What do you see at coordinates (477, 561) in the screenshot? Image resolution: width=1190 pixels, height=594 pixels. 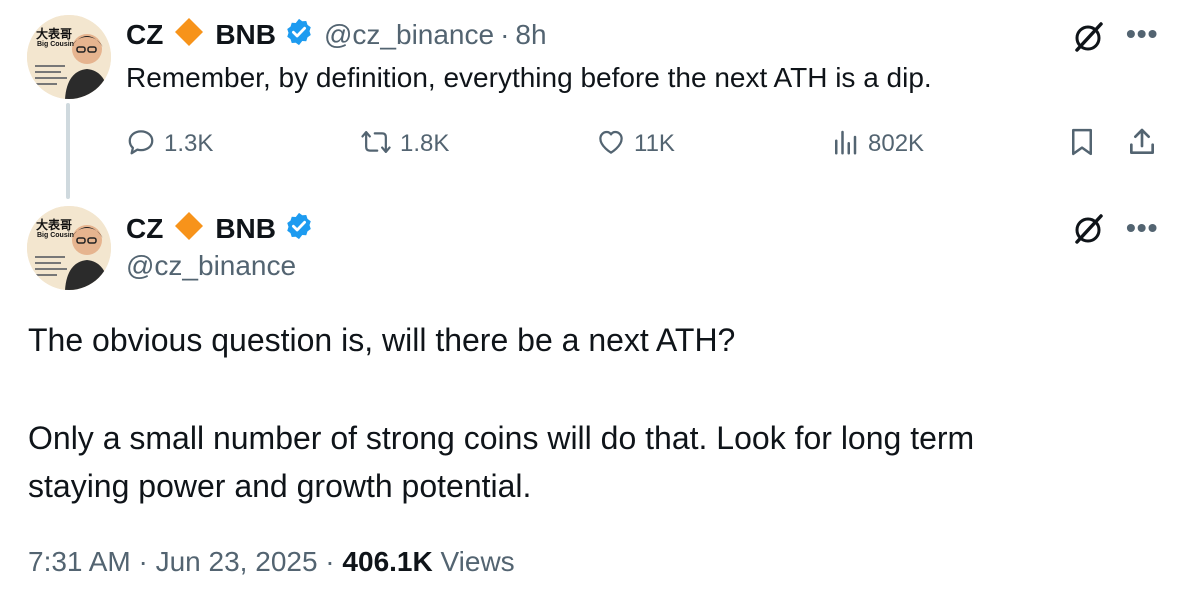 I see `views-label: Views` at bounding box center [477, 561].